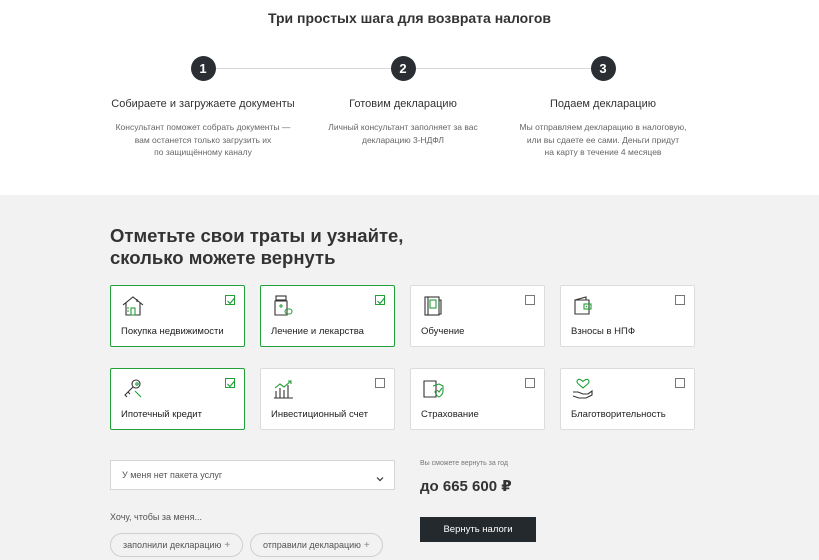 Image resolution: width=819 pixels, height=560 pixels. What do you see at coordinates (380, 476) in the screenshot?
I see `chevron-down-icon` at bounding box center [380, 476].